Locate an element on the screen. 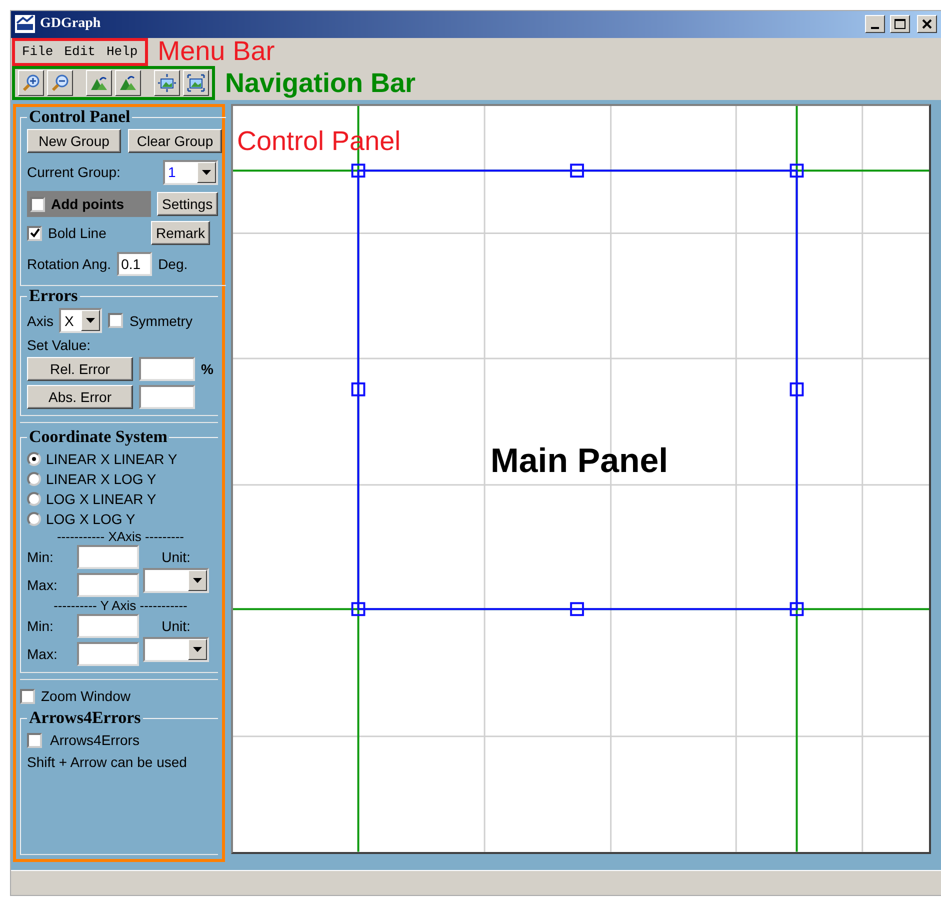 Image resolution: width=941 pixels, height=898 pixels. zoom-in-icon is located at coordinates (31, 83).